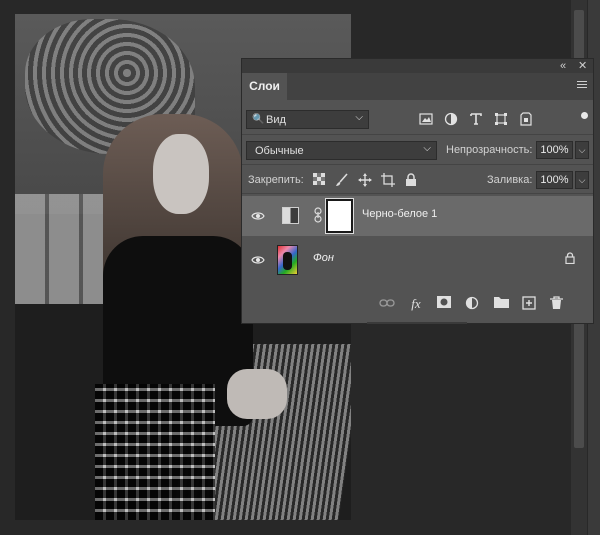 The width and height of the screenshot is (600, 535). I want to click on layer-row-background: Фон, so click(417, 260).